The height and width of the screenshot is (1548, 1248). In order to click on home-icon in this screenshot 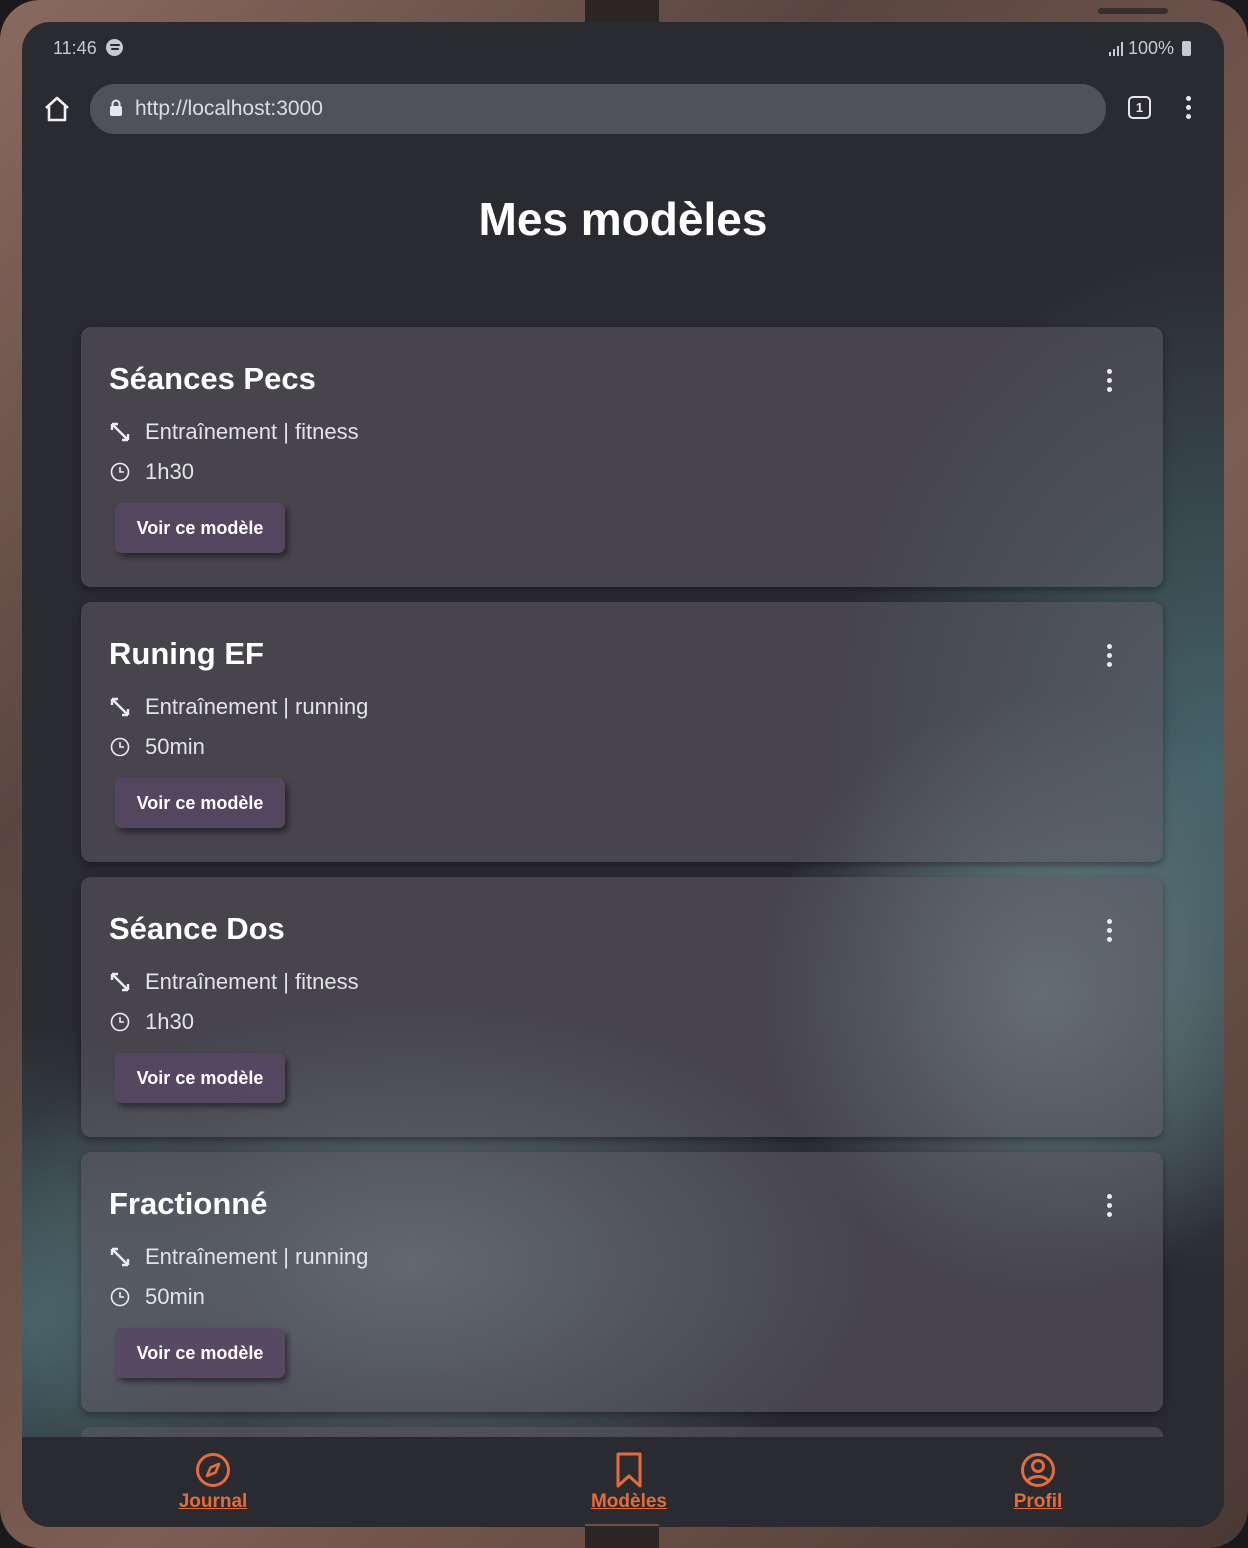, I will do `click(57, 109)`.